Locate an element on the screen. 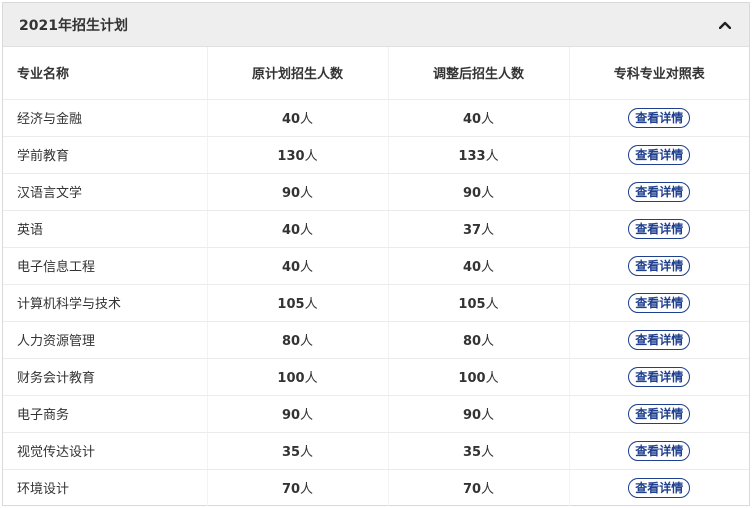 Image resolution: width=752 pixels, height=508 pixels. adjusted-quota-cell: 37人 is located at coordinates (479, 229).